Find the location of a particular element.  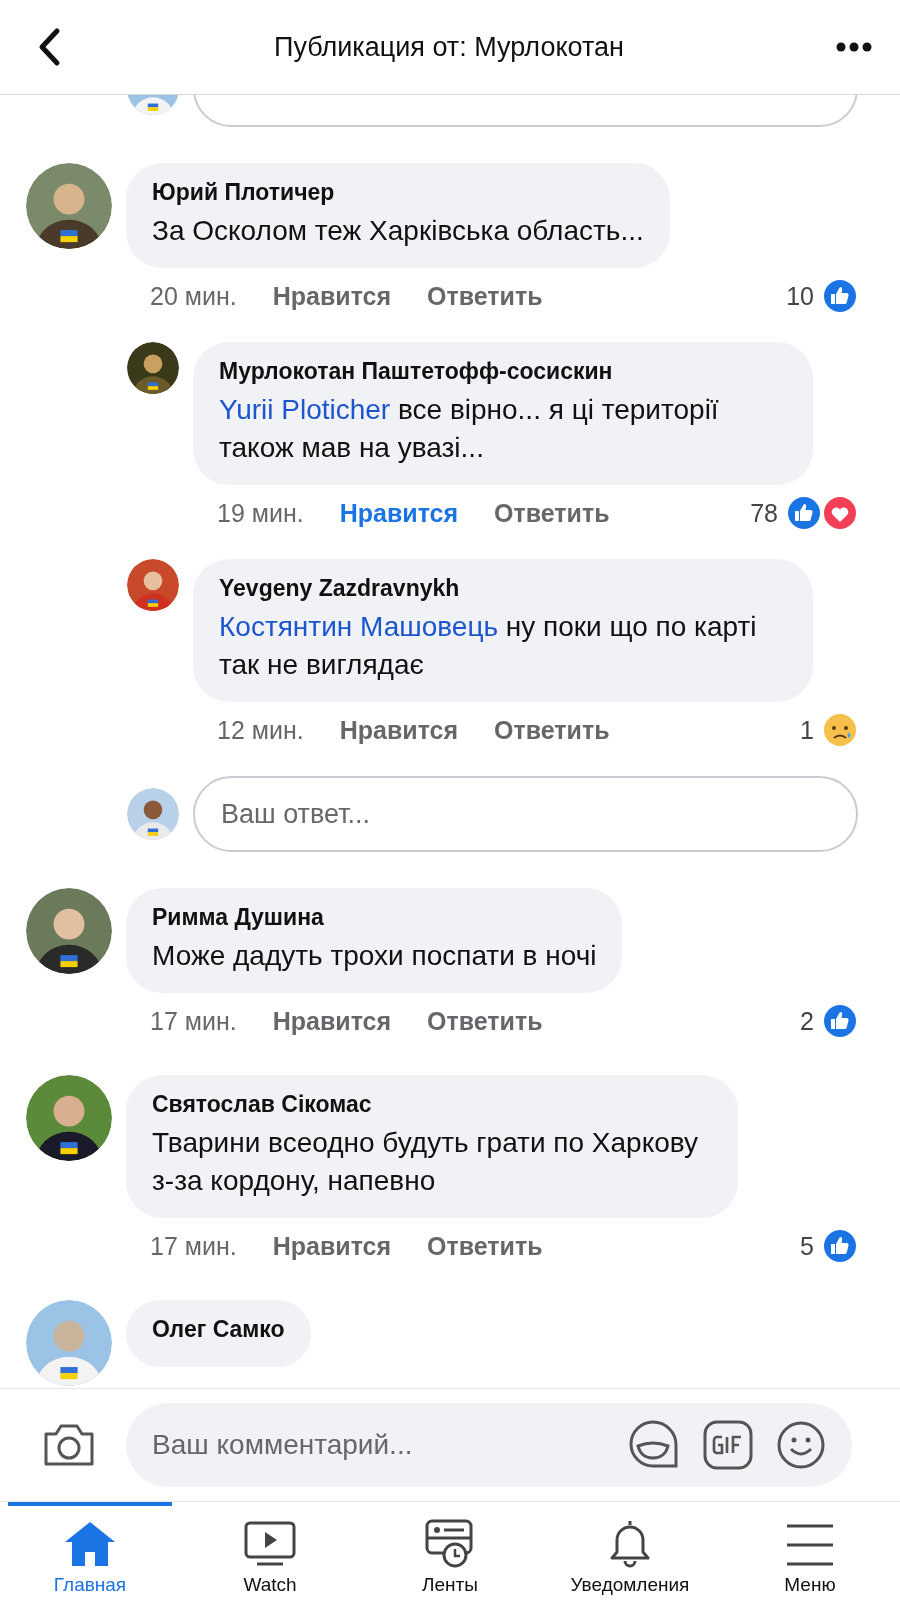

reaction-count: 2 is located at coordinates (807, 1021).